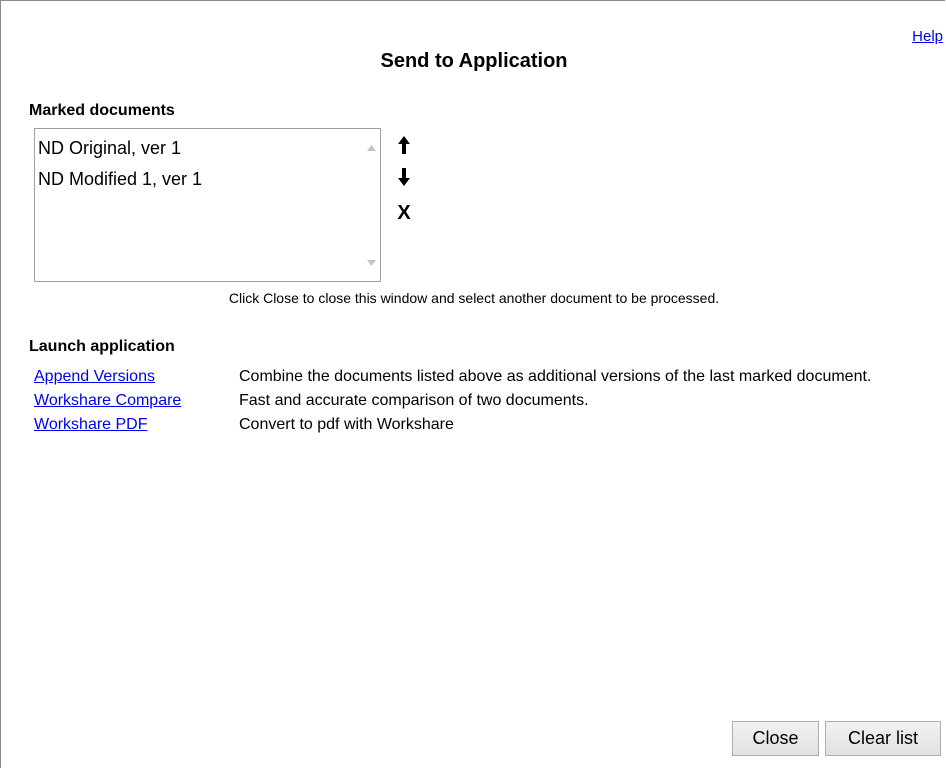 This screenshot has height=769, width=946. I want to click on list-item: ND Modified 1, ver 1, so click(200, 179).